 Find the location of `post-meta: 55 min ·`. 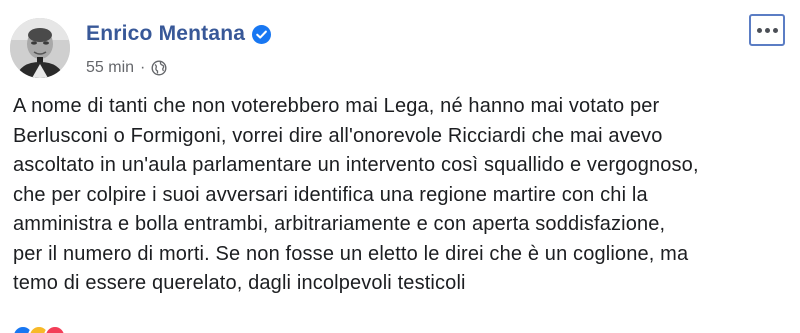

post-meta: 55 min · is located at coordinates (126, 68).